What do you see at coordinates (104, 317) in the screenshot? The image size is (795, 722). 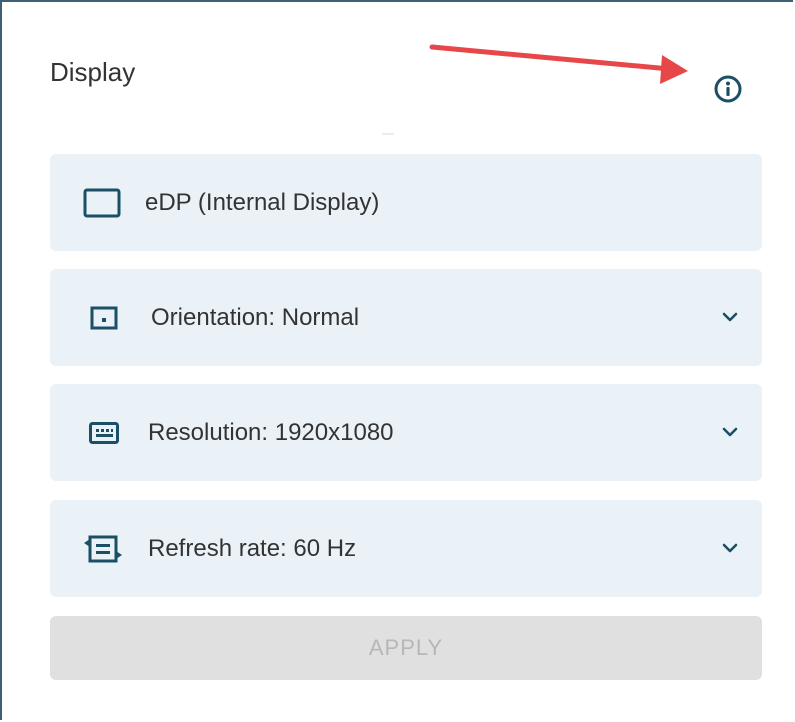 I see `orientation-icon` at bounding box center [104, 317].